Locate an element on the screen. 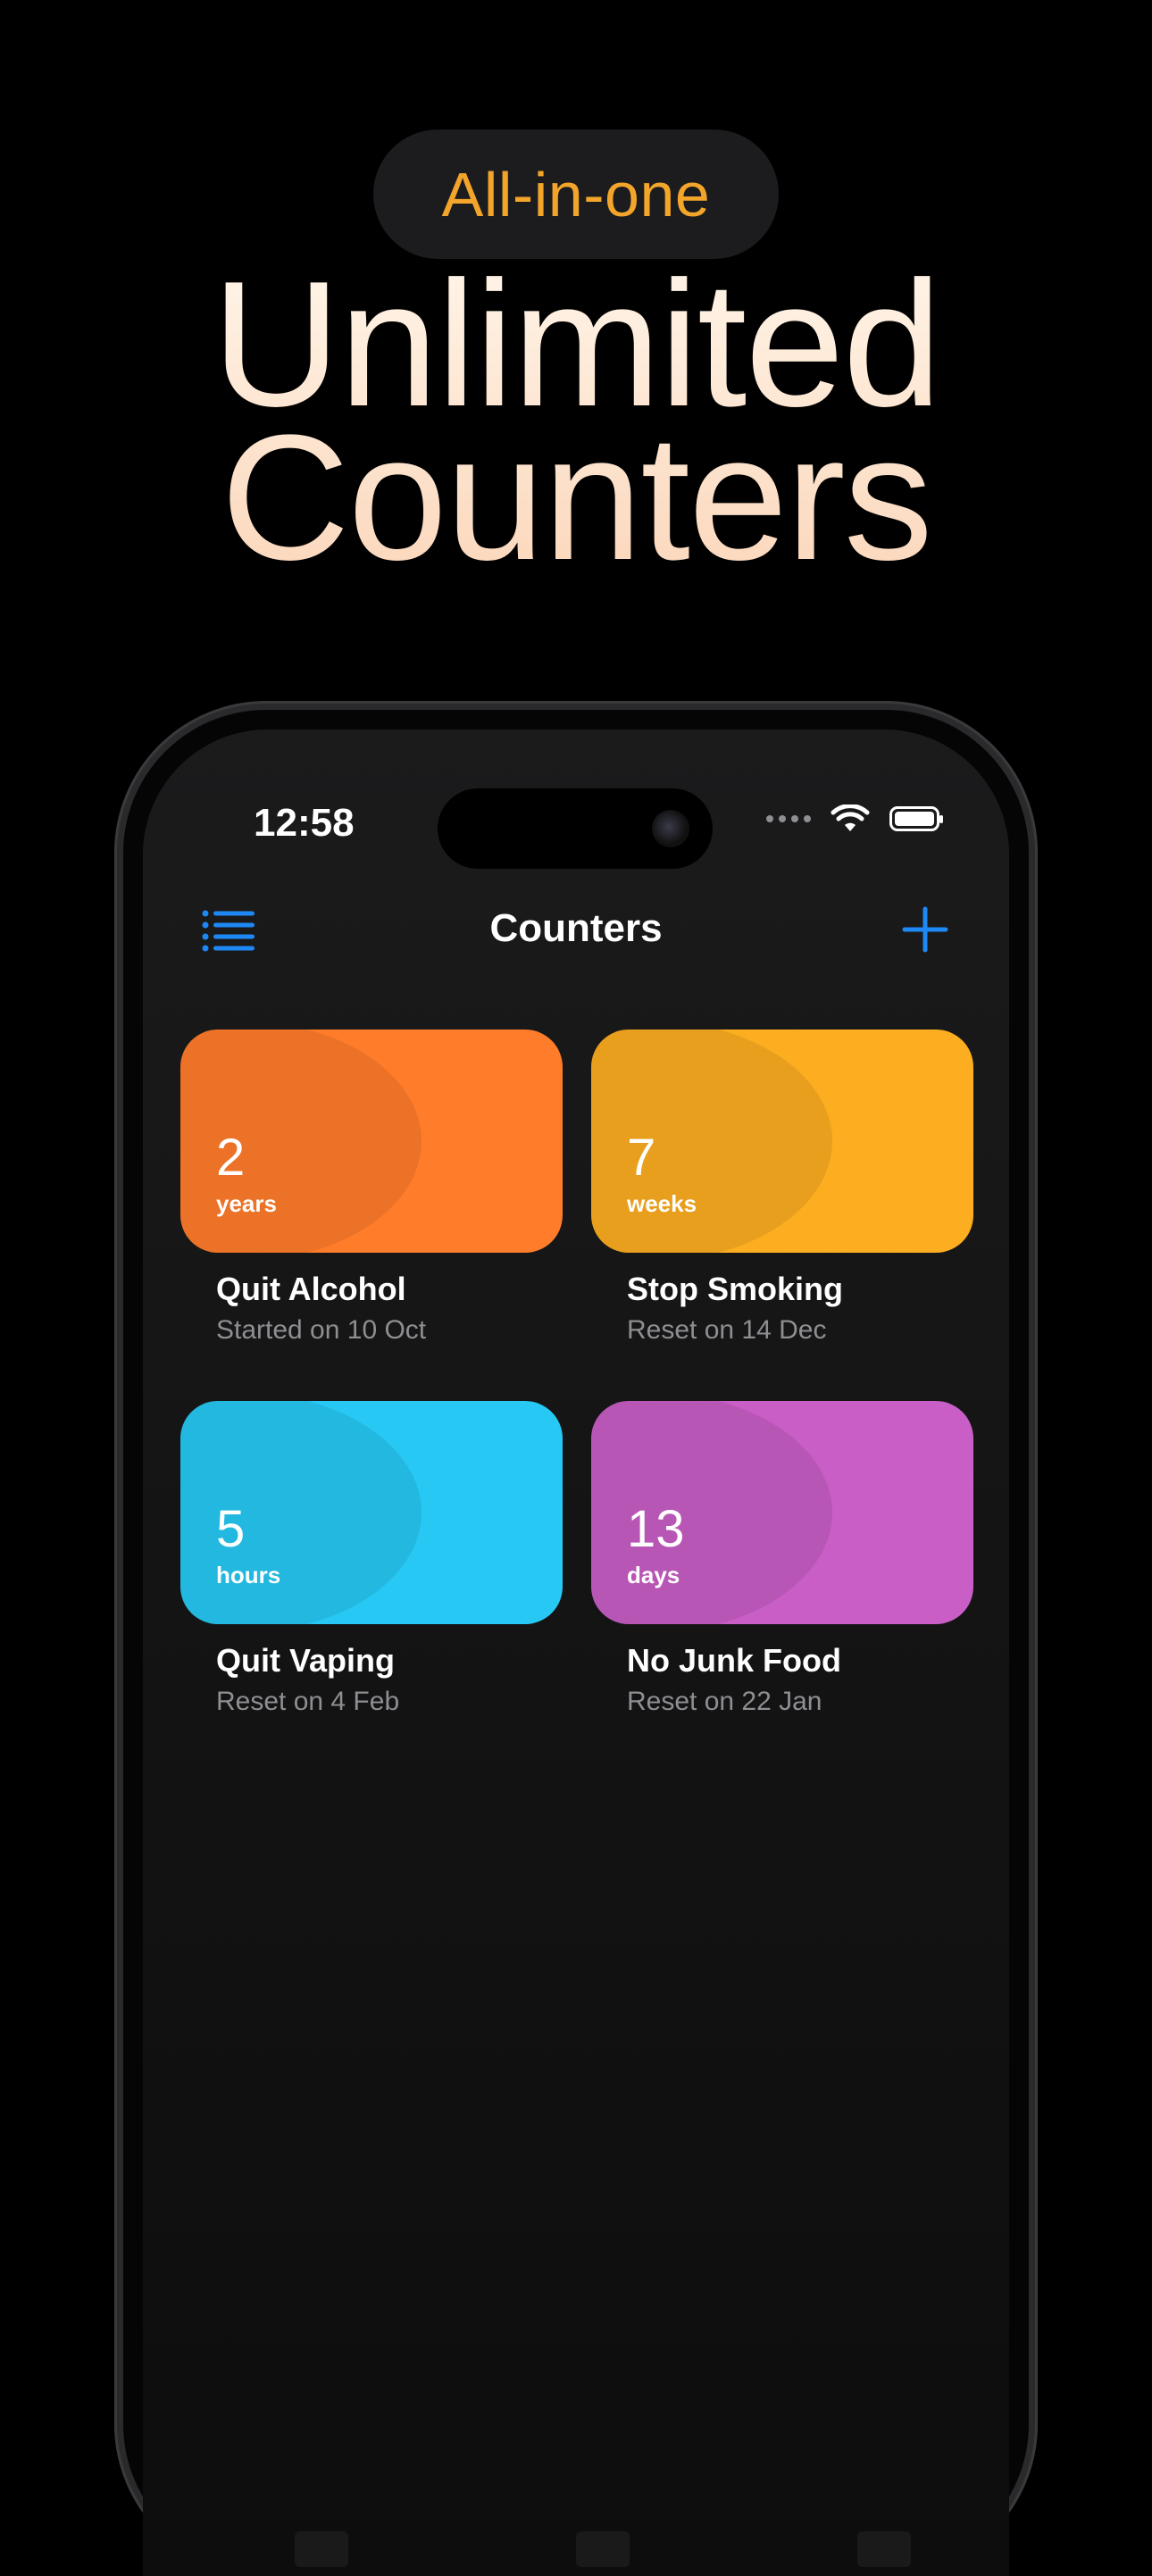  counter-subtitle: Reset on 4 Feb is located at coordinates (308, 1701).